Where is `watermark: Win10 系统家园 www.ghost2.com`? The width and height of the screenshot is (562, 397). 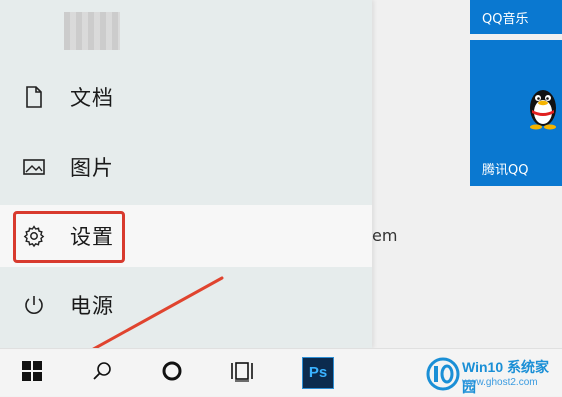 watermark: Win10 系统家园 www.ghost2.com is located at coordinates (494, 375).